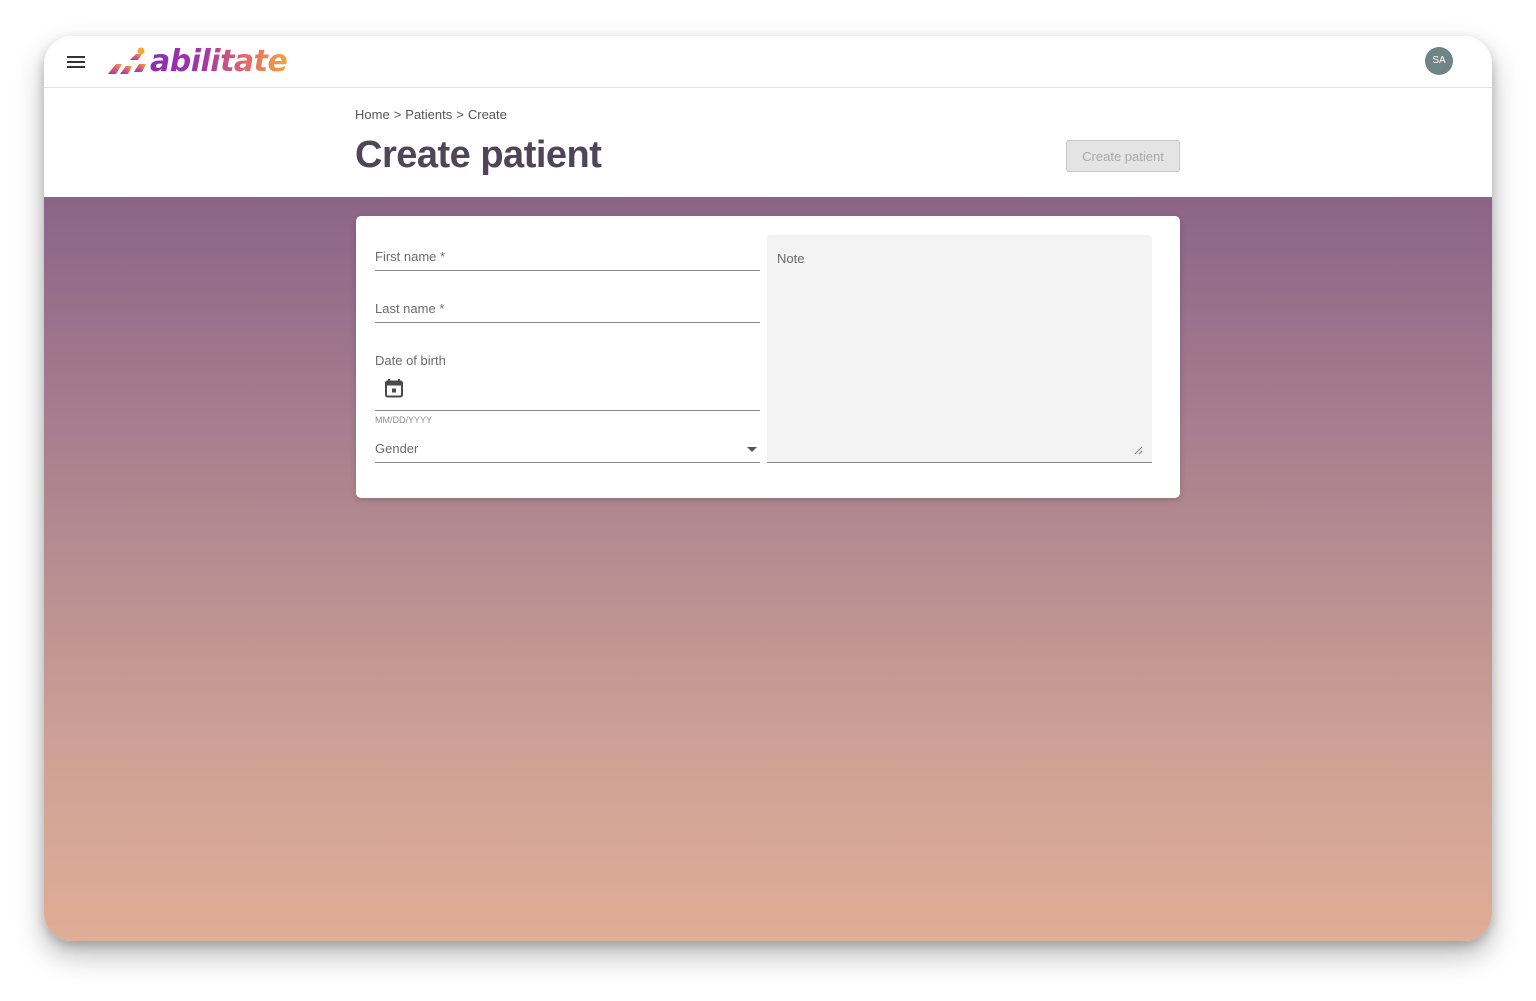  Describe the element at coordinates (959, 349) in the screenshot. I see `note-textarea: Note` at that location.